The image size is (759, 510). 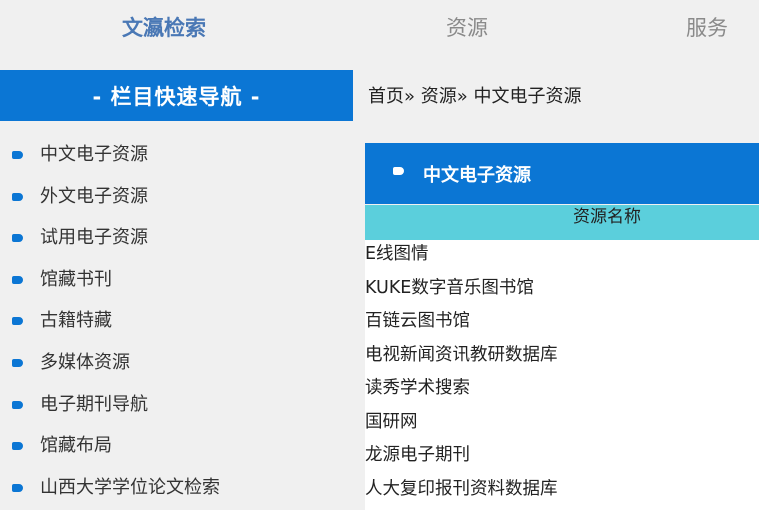 What do you see at coordinates (386, 96) in the screenshot?
I see `breadcrumb-home: 首页` at bounding box center [386, 96].